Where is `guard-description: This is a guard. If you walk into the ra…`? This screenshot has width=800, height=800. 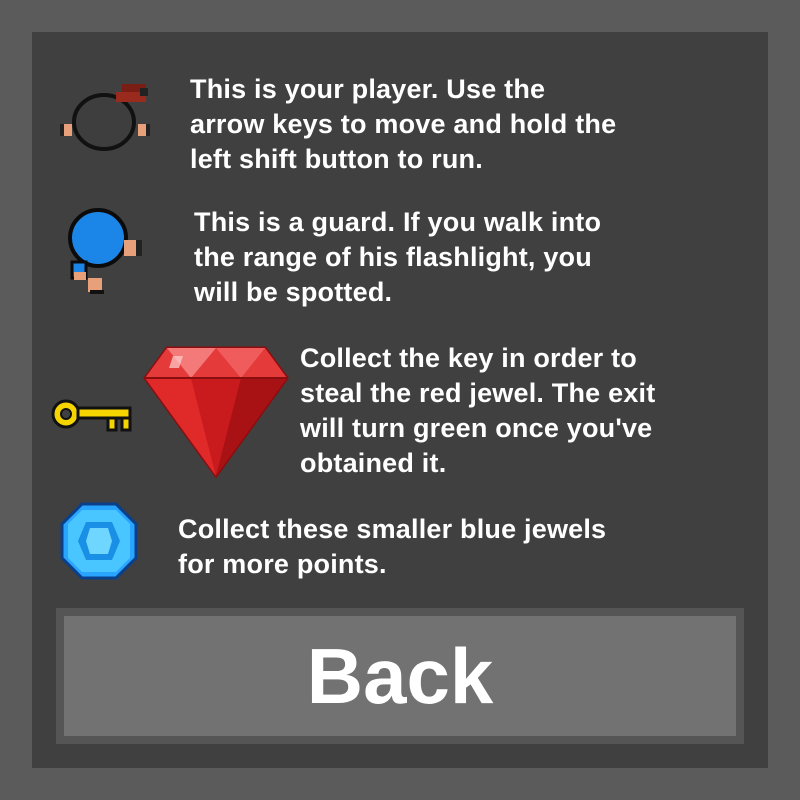 guard-description: This is a guard. If you walk into the ra… is located at coordinates (397, 257).